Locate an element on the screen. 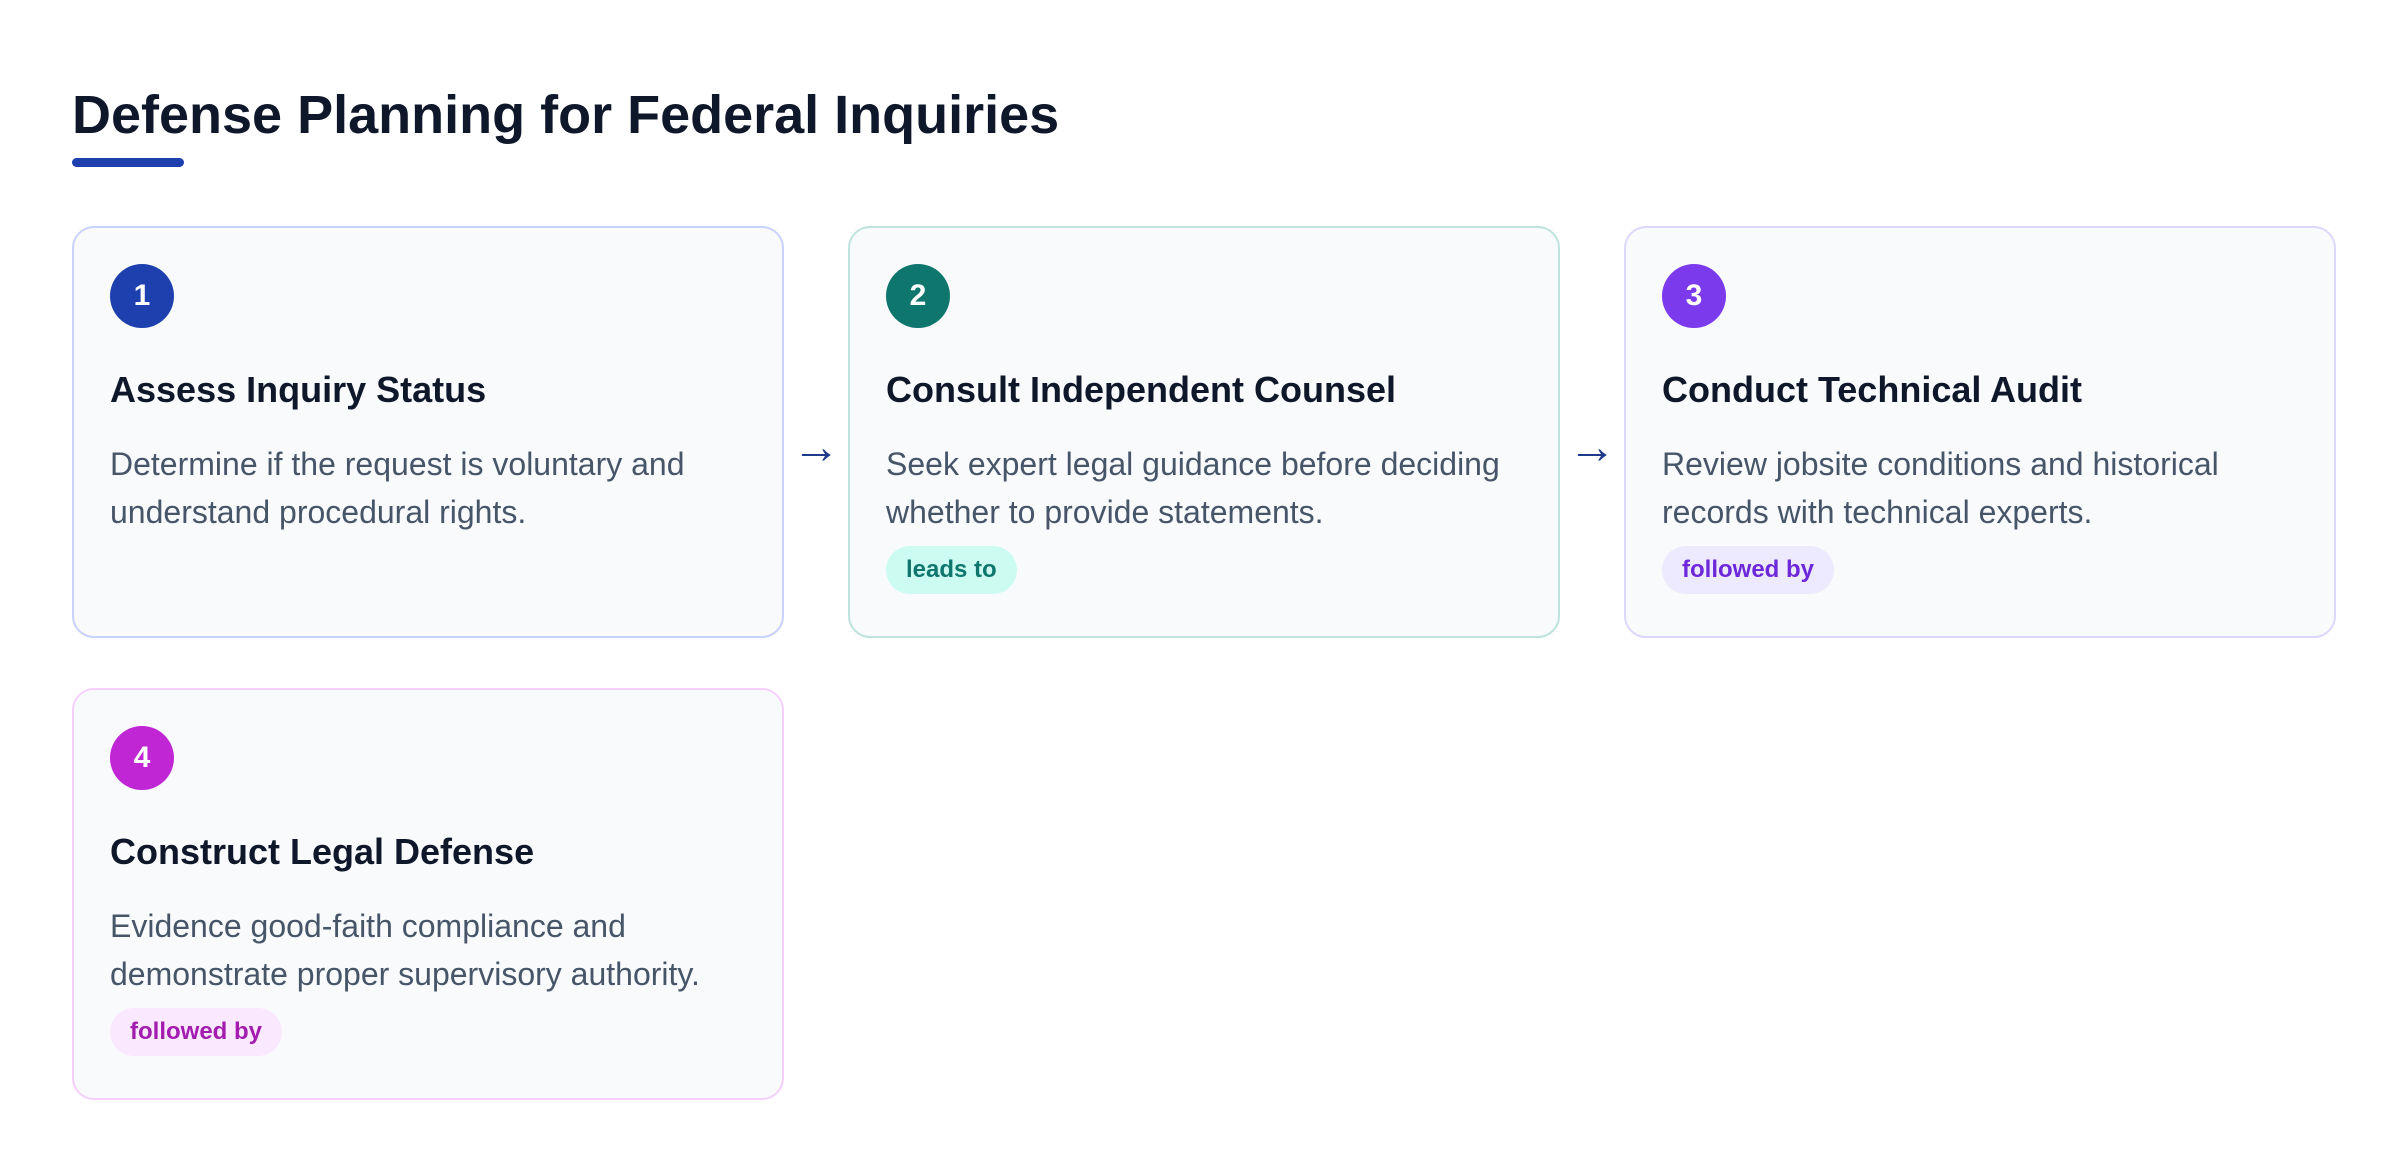  title-underline is located at coordinates (128, 162).